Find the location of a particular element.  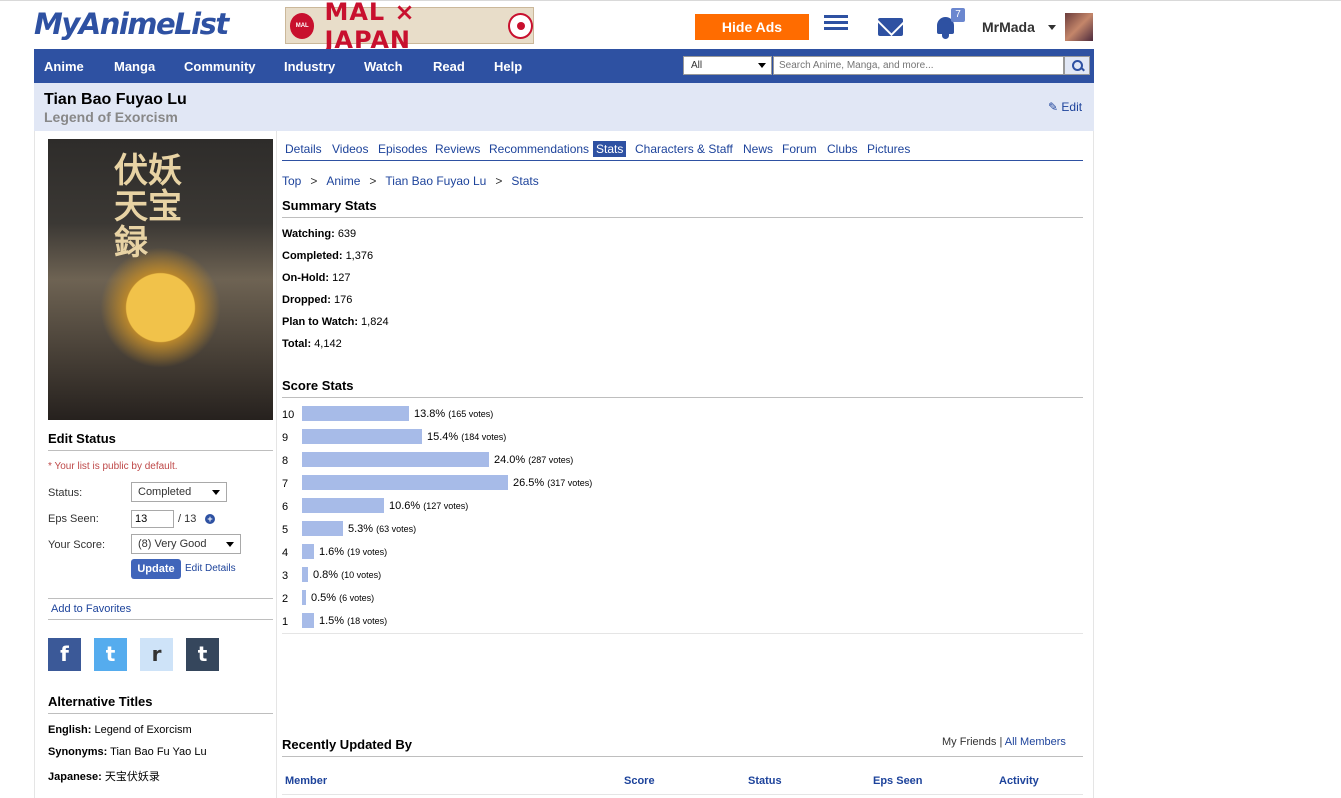

cover-image: 伏妖天宝録 is located at coordinates (160, 279).